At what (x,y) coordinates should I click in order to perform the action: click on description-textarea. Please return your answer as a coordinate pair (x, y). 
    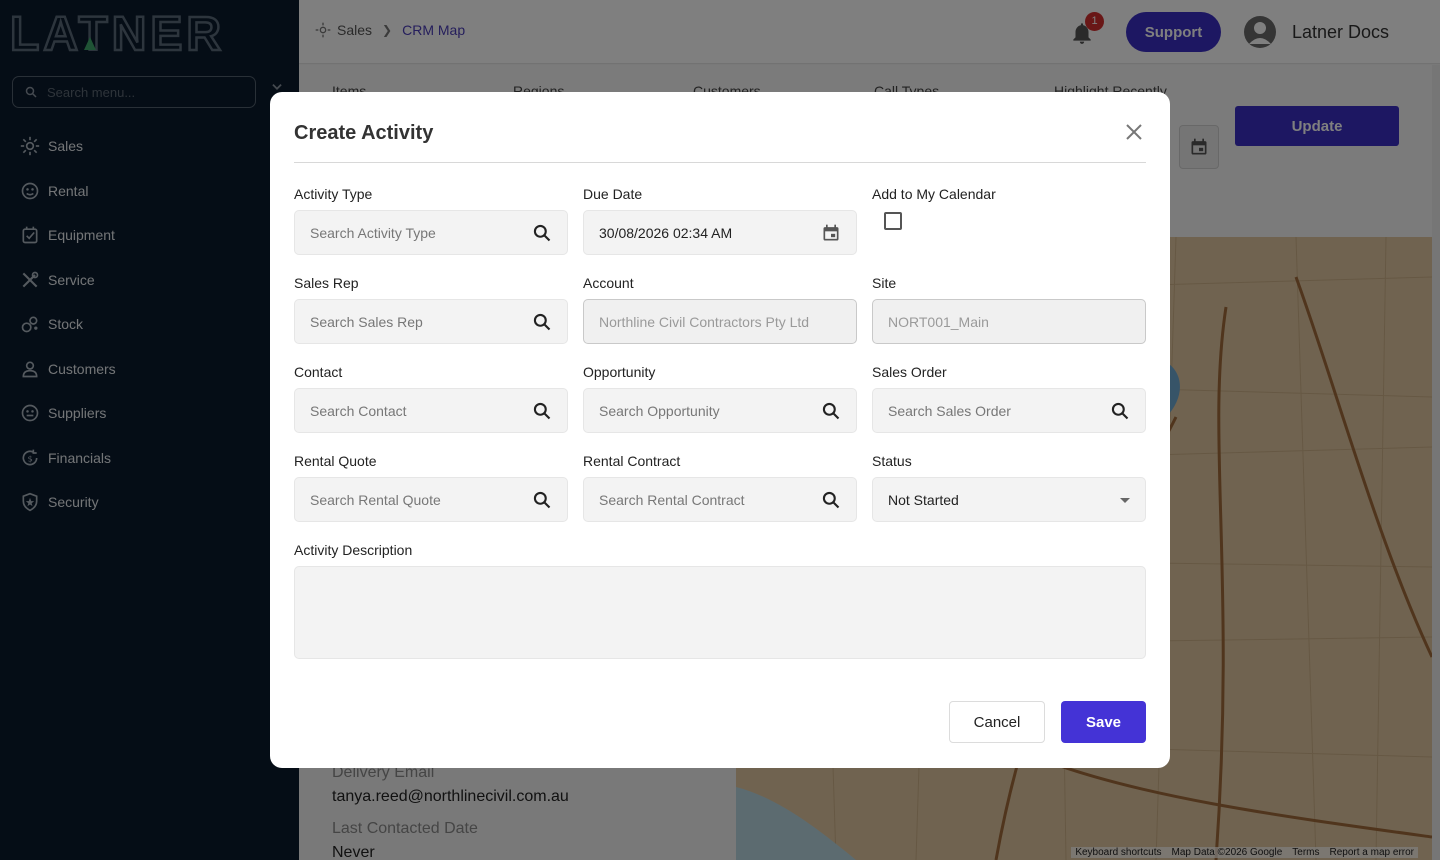
    Looking at the image, I should click on (720, 612).